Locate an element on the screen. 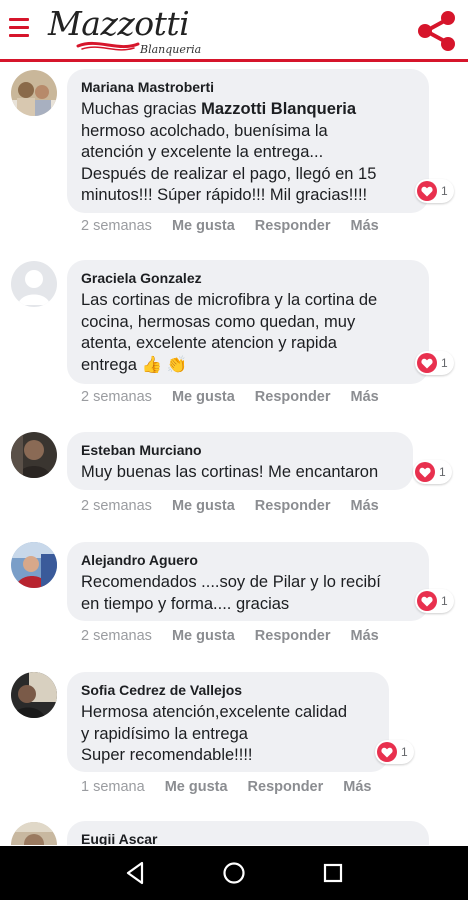  mazzotti-logo: Mazzotti Blanqueria is located at coordinates (119, 30).